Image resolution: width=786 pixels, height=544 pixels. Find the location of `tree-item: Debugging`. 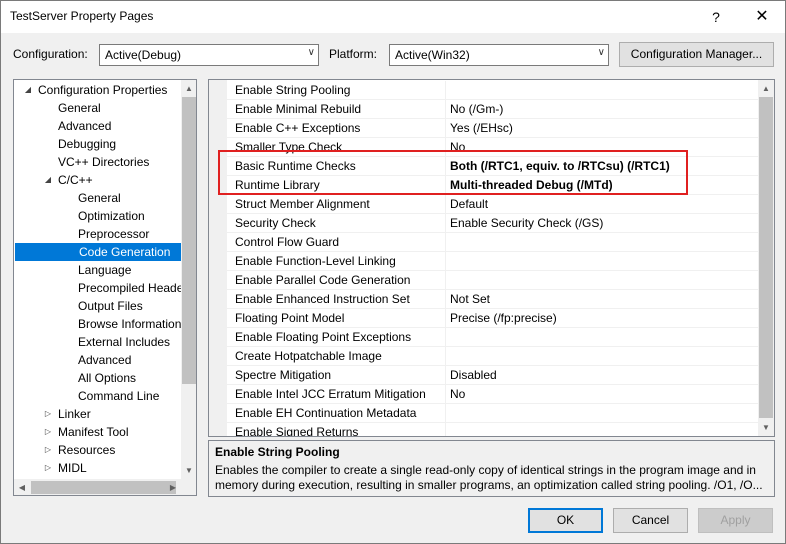

tree-item: Debugging is located at coordinates (97, 144).